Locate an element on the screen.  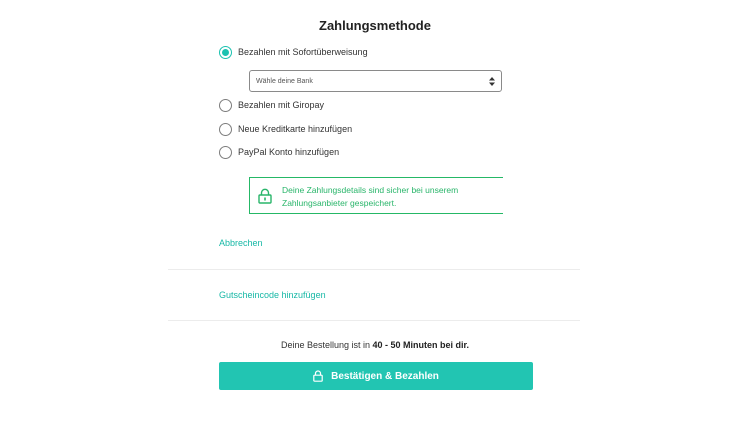
payment-option-label: Neue Kreditkarte hinzufügen is located at coordinates (295, 129).